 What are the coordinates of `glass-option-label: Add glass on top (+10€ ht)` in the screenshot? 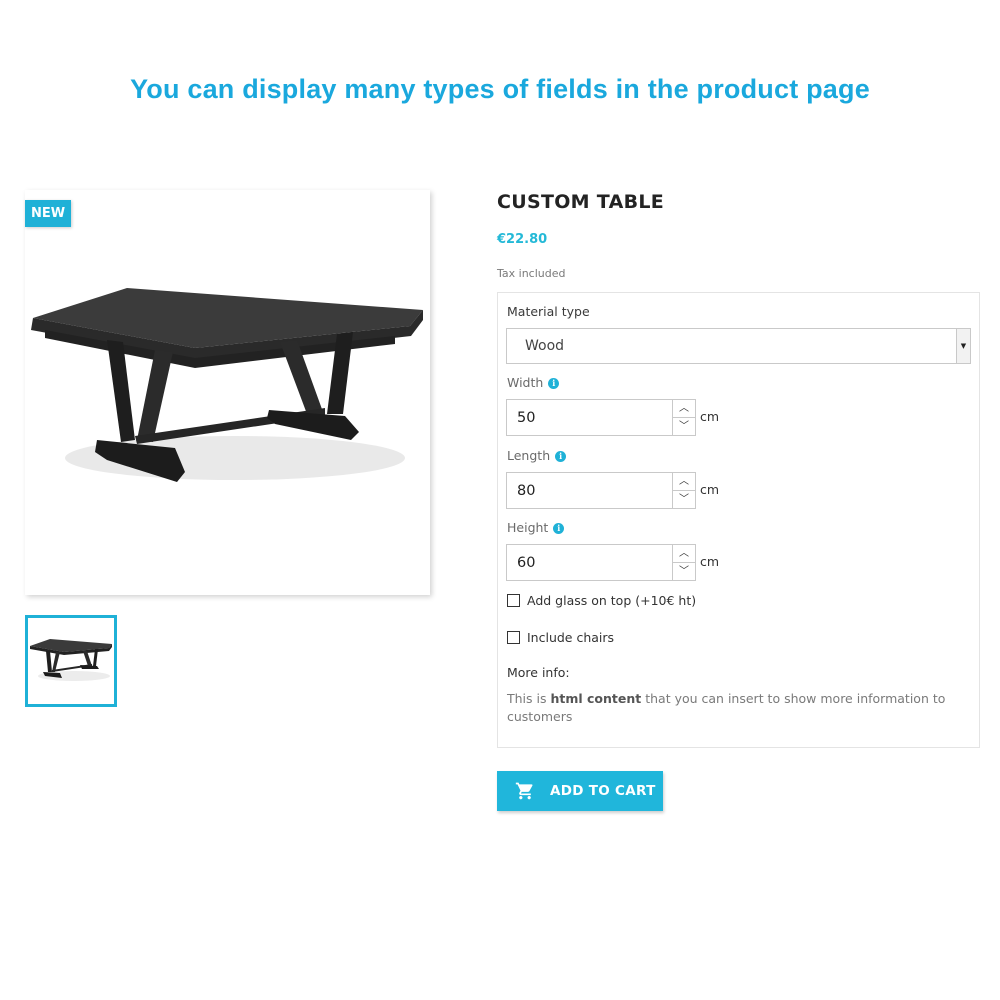 It's located at (612, 600).